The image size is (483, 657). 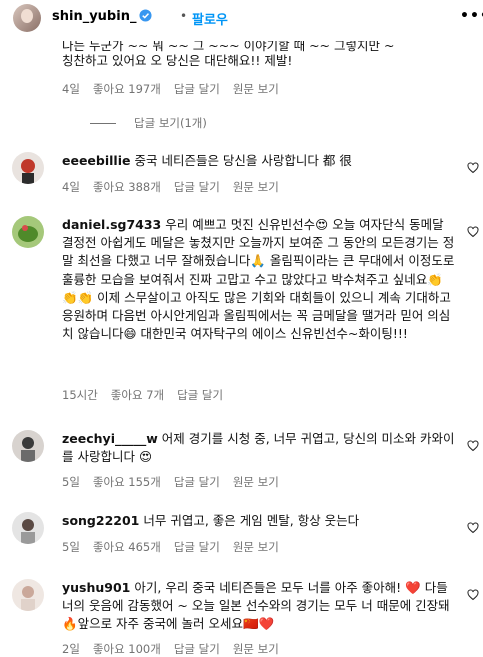 I want to click on replies-divider, so click(x=103, y=123).